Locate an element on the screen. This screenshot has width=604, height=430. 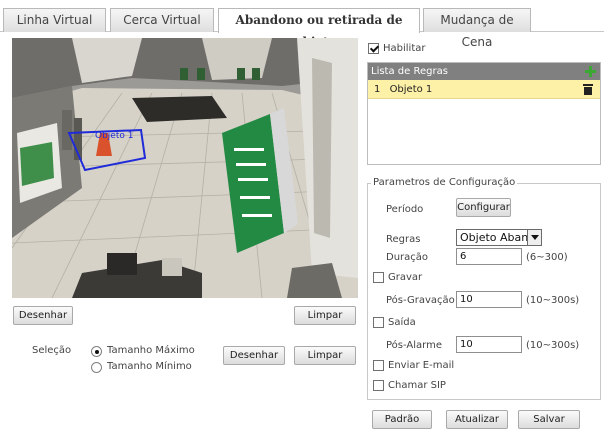
clear-size-button: Limpar is located at coordinates (325, 355).